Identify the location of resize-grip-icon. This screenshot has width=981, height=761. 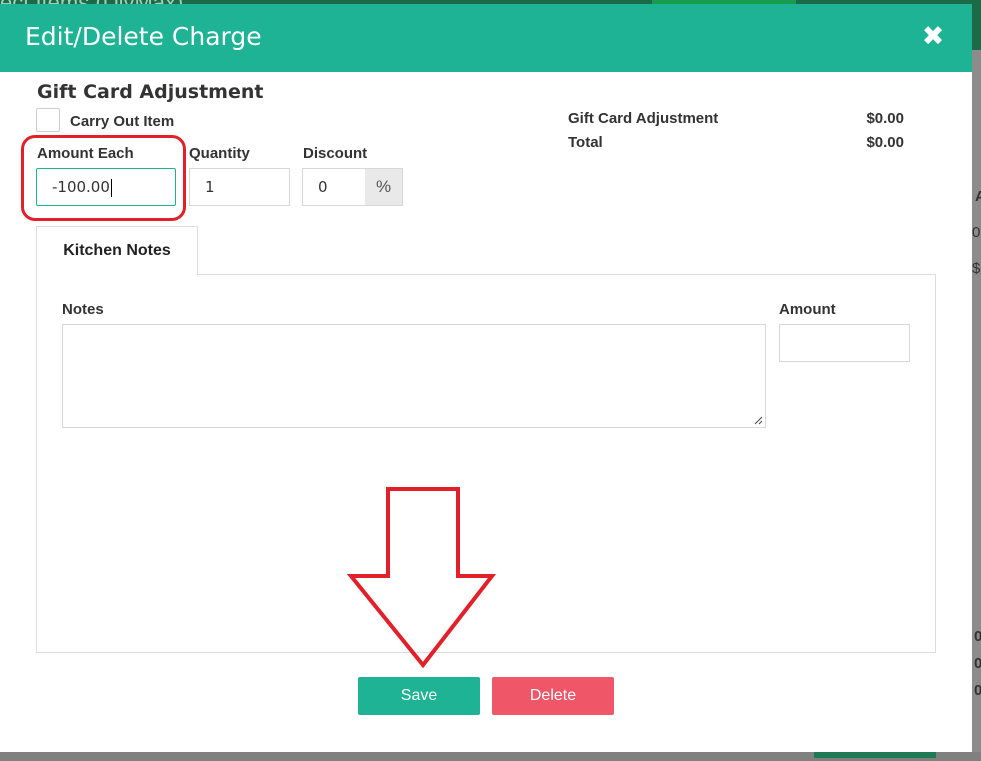
(758, 420).